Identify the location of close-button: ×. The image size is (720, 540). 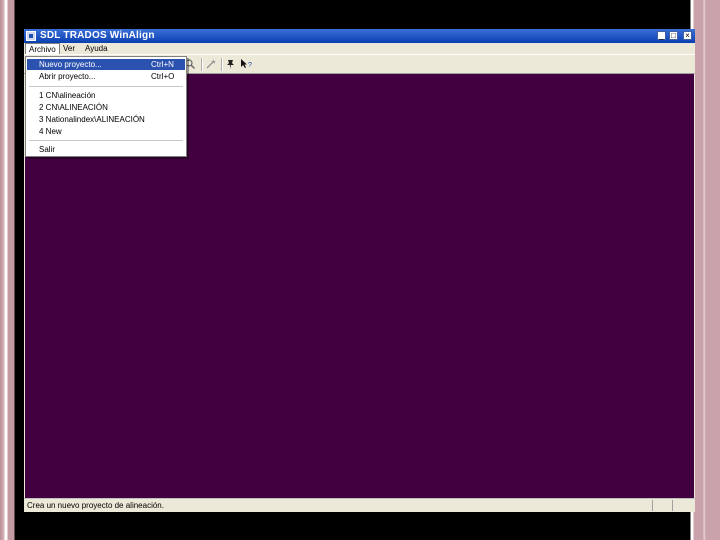
(687, 35).